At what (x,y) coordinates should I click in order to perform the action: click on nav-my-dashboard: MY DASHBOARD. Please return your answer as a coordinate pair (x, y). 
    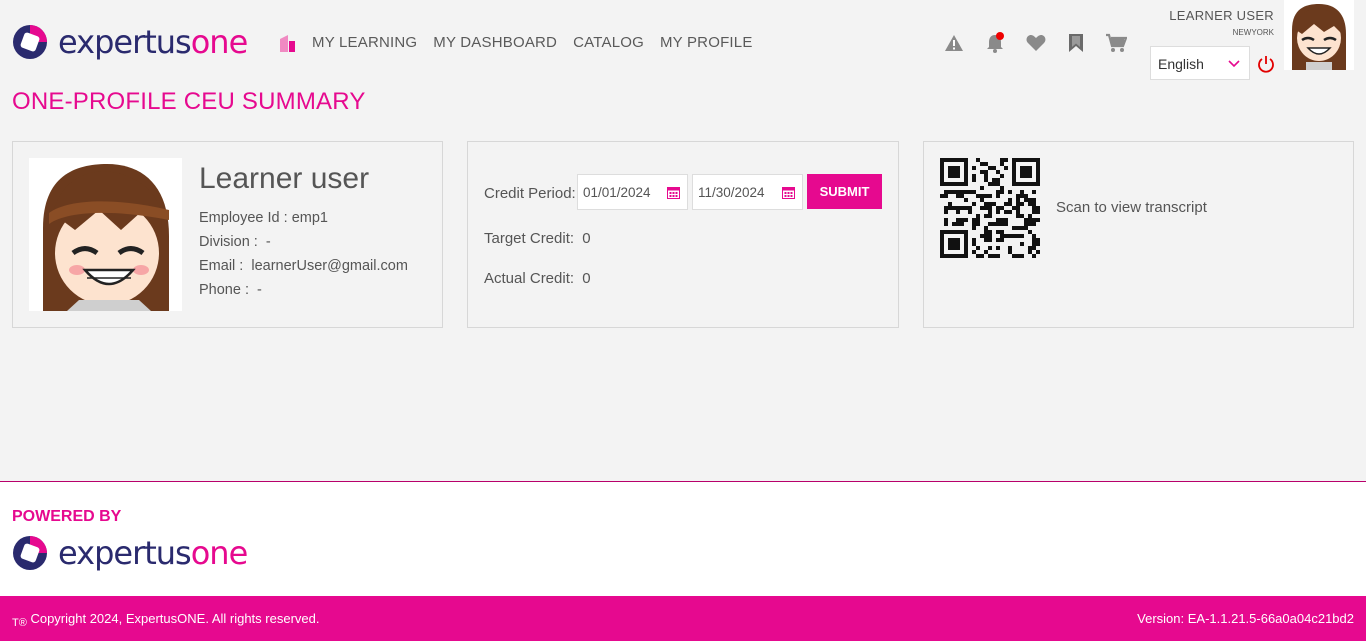
    Looking at the image, I should click on (495, 42).